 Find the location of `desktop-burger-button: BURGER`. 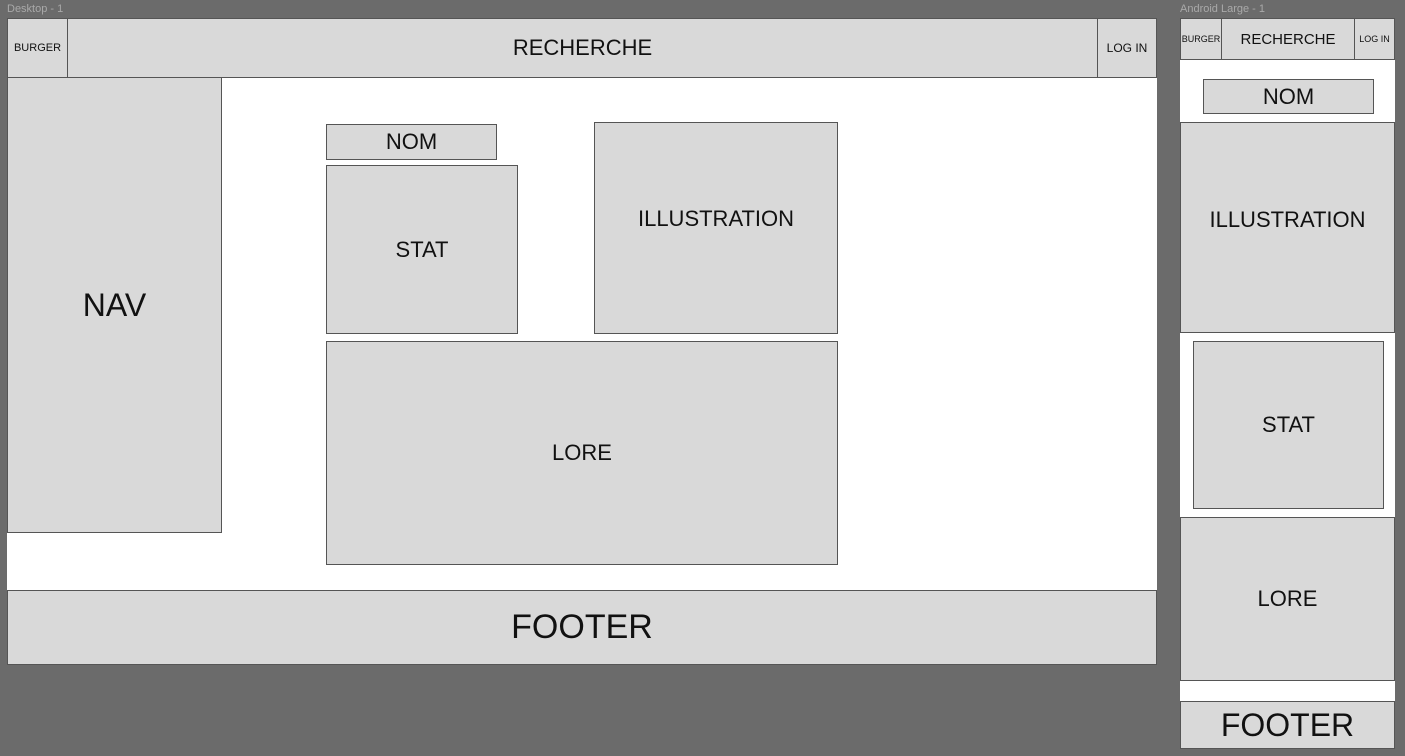

desktop-burger-button: BURGER is located at coordinates (37, 48).